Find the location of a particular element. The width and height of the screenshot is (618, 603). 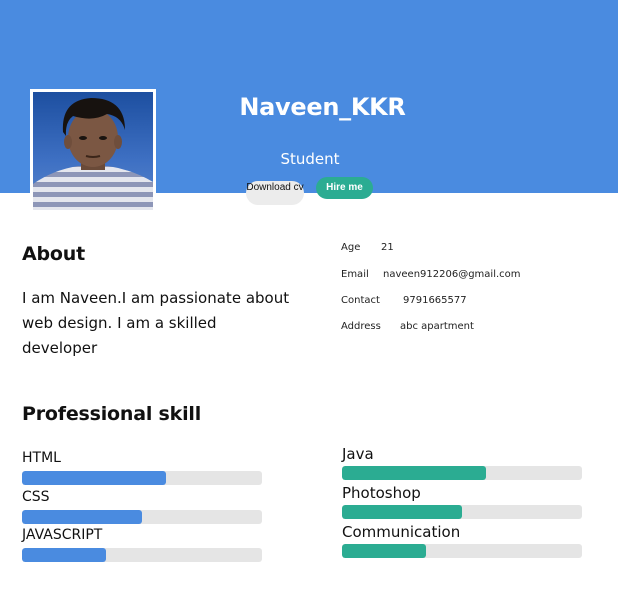

skill-css-label: CSS is located at coordinates (36, 497).